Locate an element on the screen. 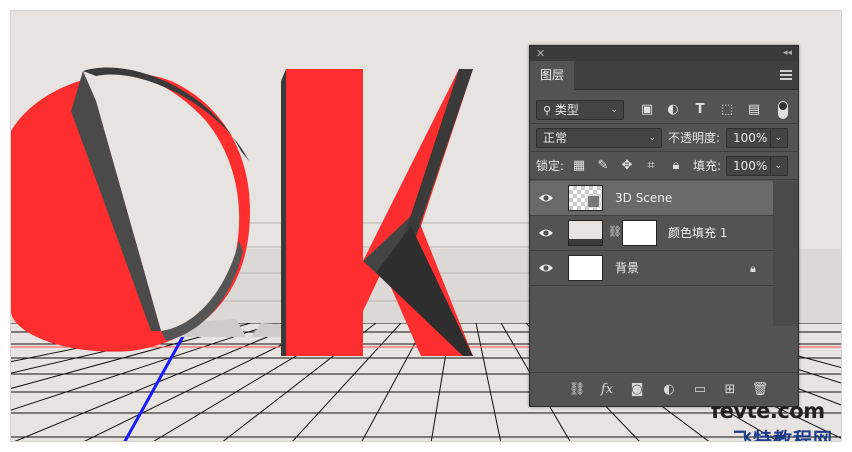  adjustment-layer-icon: ◐ is located at coordinates (669, 390).